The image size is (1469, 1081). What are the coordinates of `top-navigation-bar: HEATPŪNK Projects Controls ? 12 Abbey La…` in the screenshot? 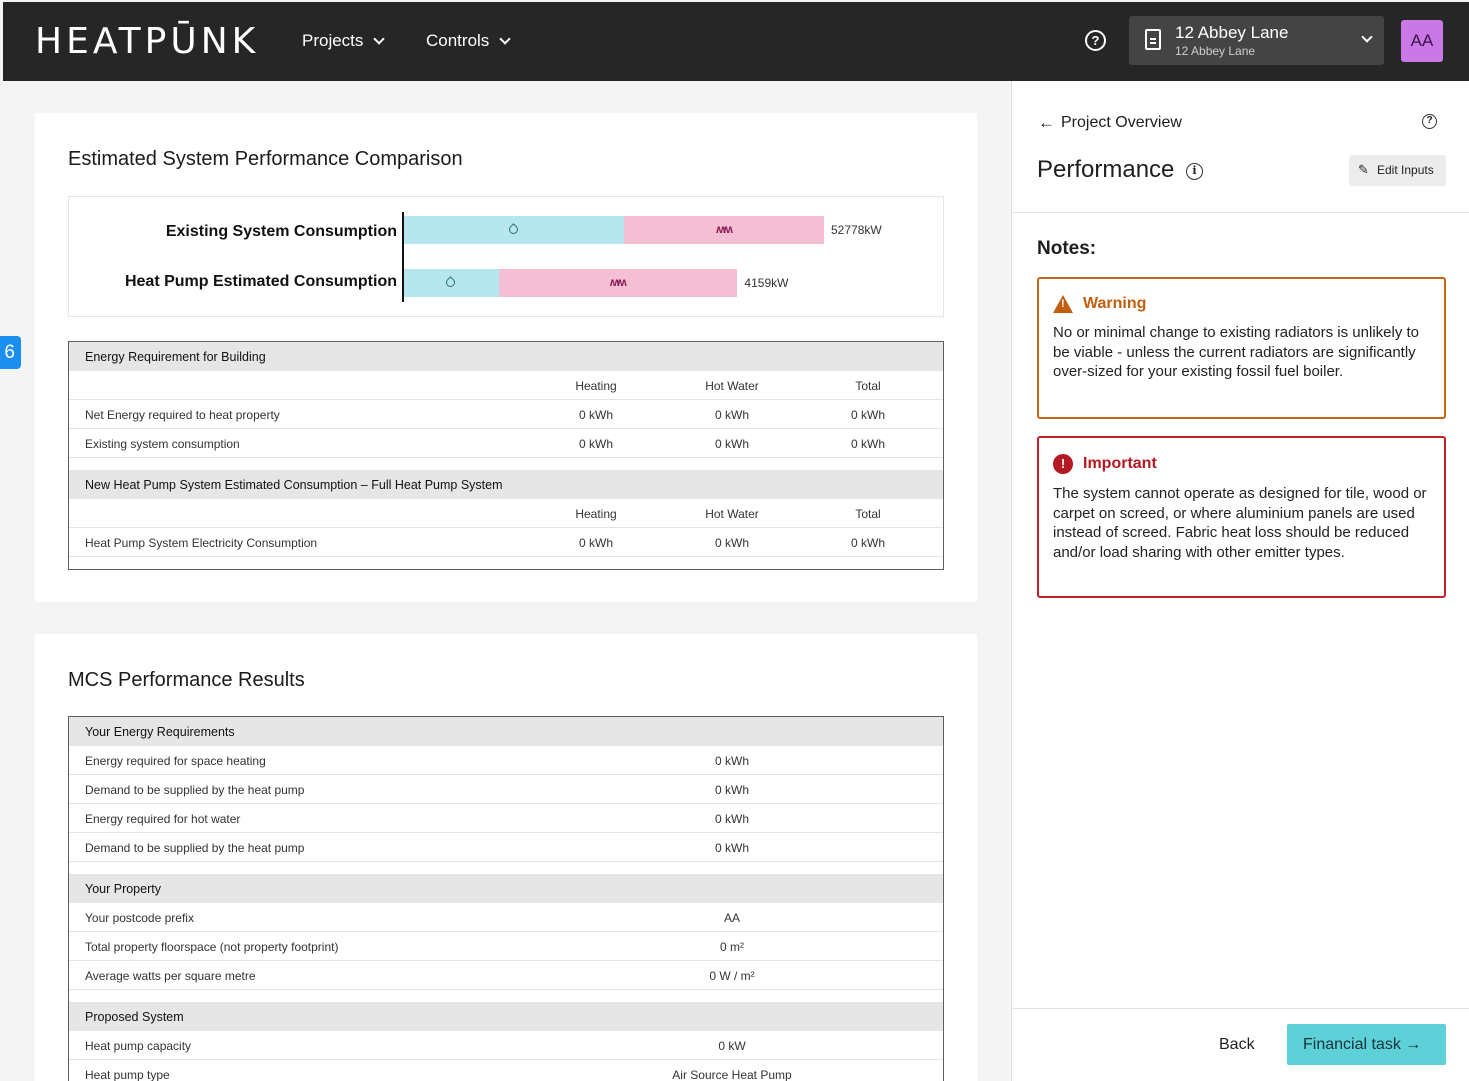 It's located at (736, 41).